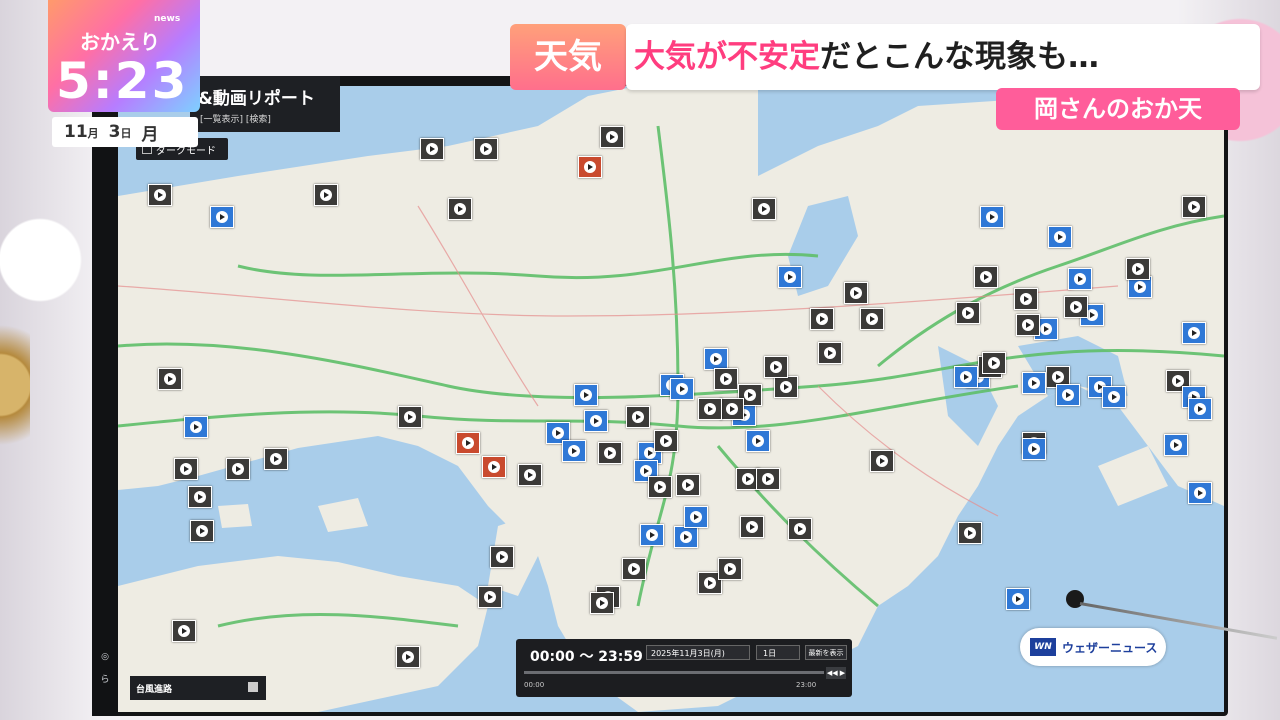  I want to click on headline-category-tag: 天気, so click(568, 57).